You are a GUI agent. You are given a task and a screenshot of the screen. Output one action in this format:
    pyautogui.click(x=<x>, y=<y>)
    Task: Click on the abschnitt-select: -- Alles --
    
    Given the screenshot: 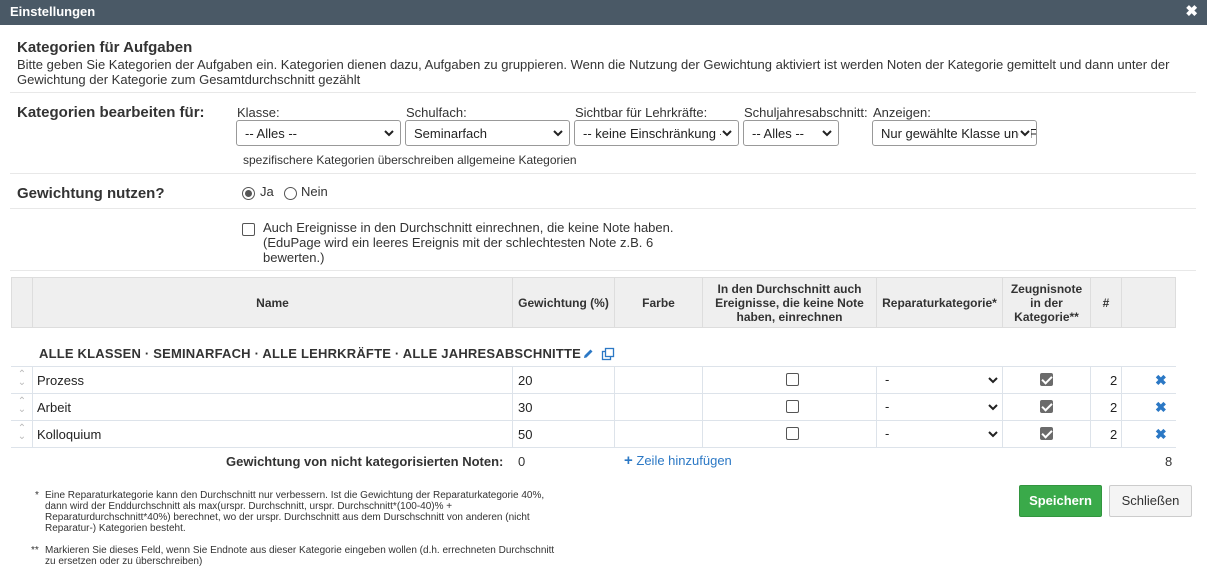 What is the action you would take?
    pyautogui.click(x=791, y=133)
    